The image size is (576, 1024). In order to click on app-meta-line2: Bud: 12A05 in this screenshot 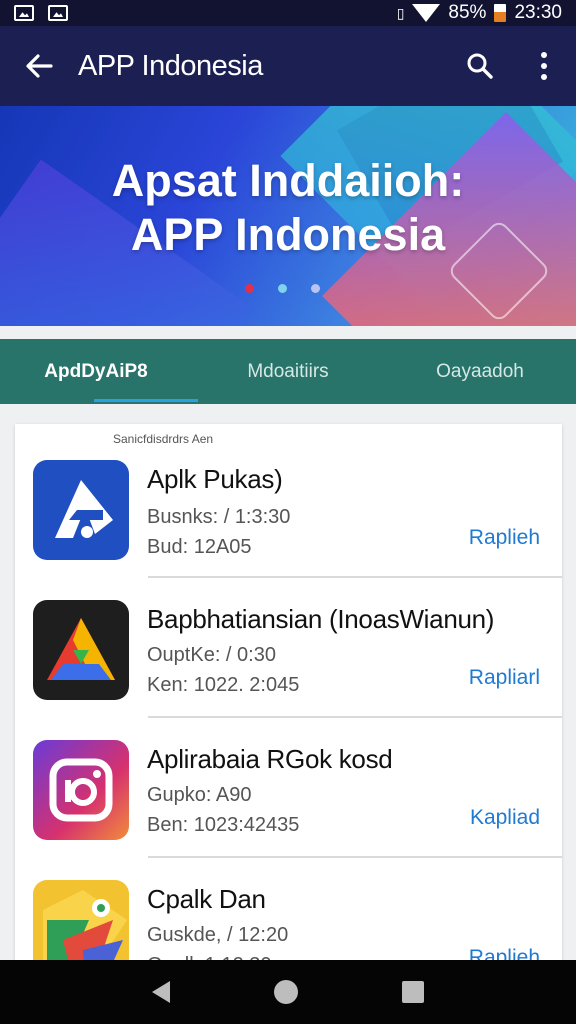, I will do `click(199, 547)`.